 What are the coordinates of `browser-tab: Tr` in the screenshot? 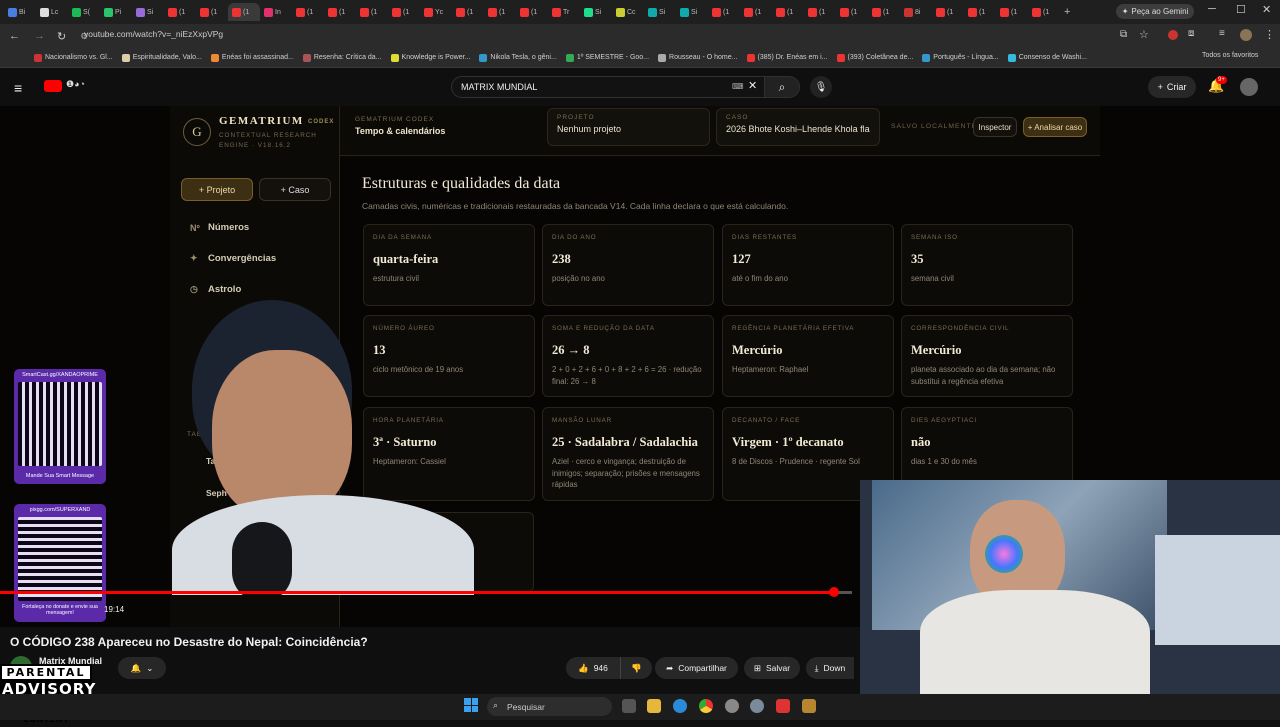 It's located at (564, 12).